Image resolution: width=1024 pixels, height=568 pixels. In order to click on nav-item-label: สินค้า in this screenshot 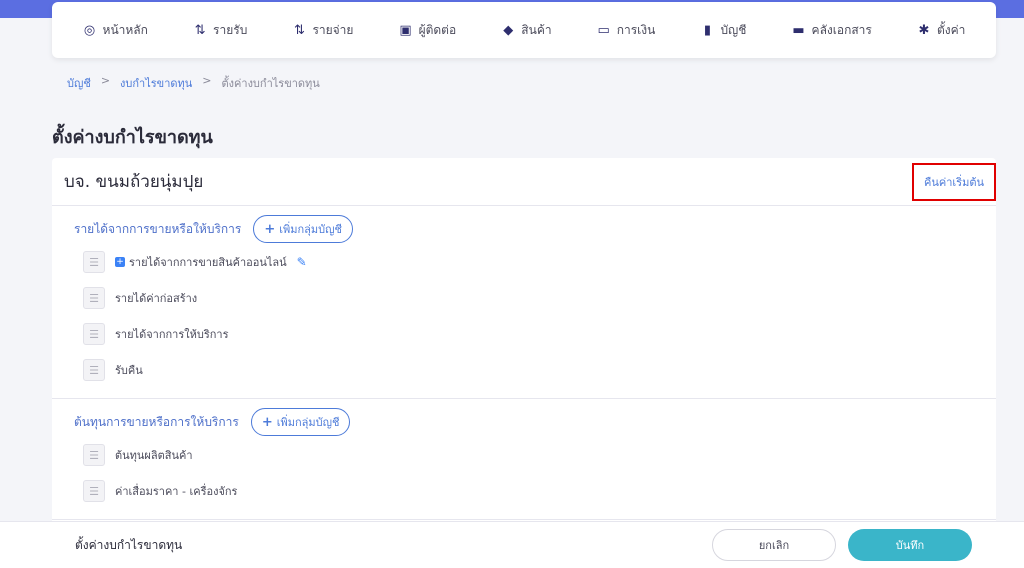, I will do `click(536, 29)`.